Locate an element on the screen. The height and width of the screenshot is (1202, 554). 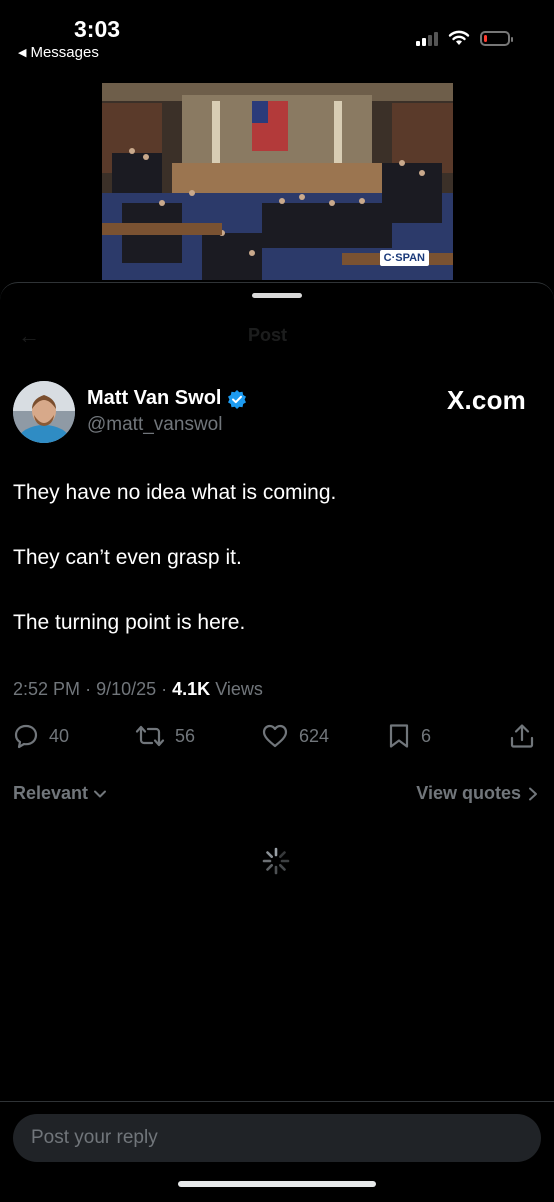
repost-button: 56 is located at coordinates (165, 736).